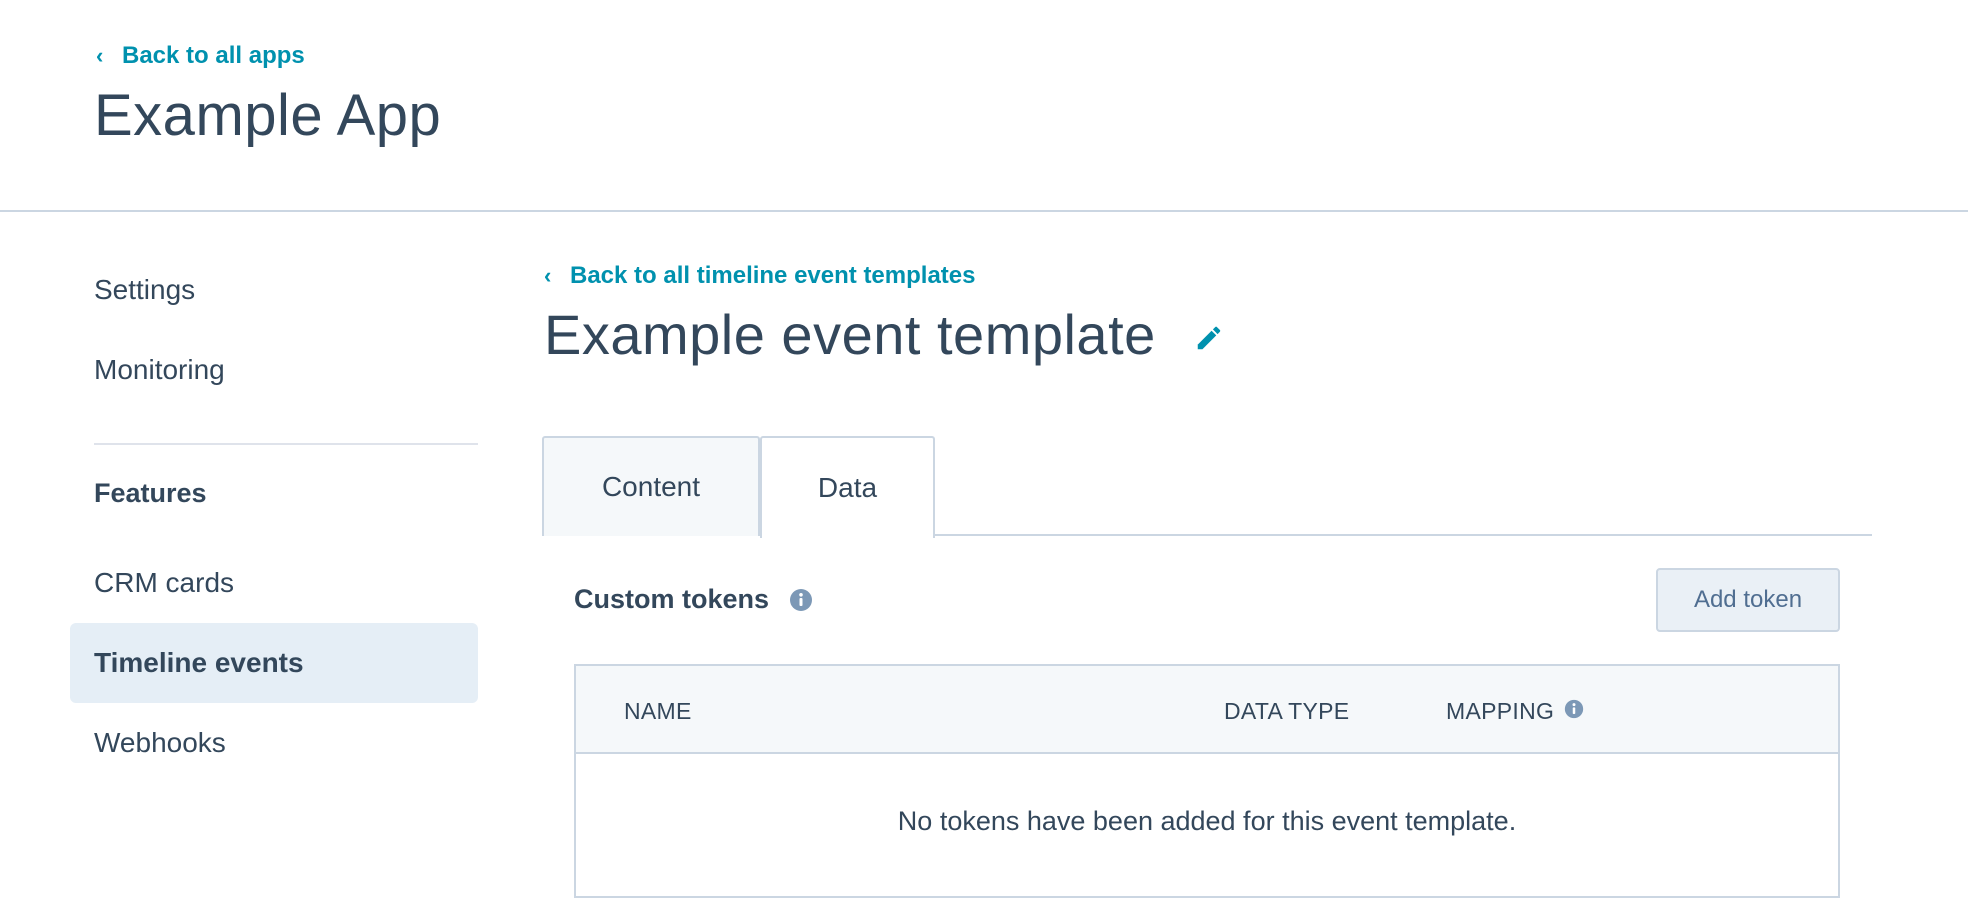 The image size is (1968, 914). Describe the element at coordinates (274, 583) in the screenshot. I see `sidebar-item-crm-cards: CRM cards` at that location.